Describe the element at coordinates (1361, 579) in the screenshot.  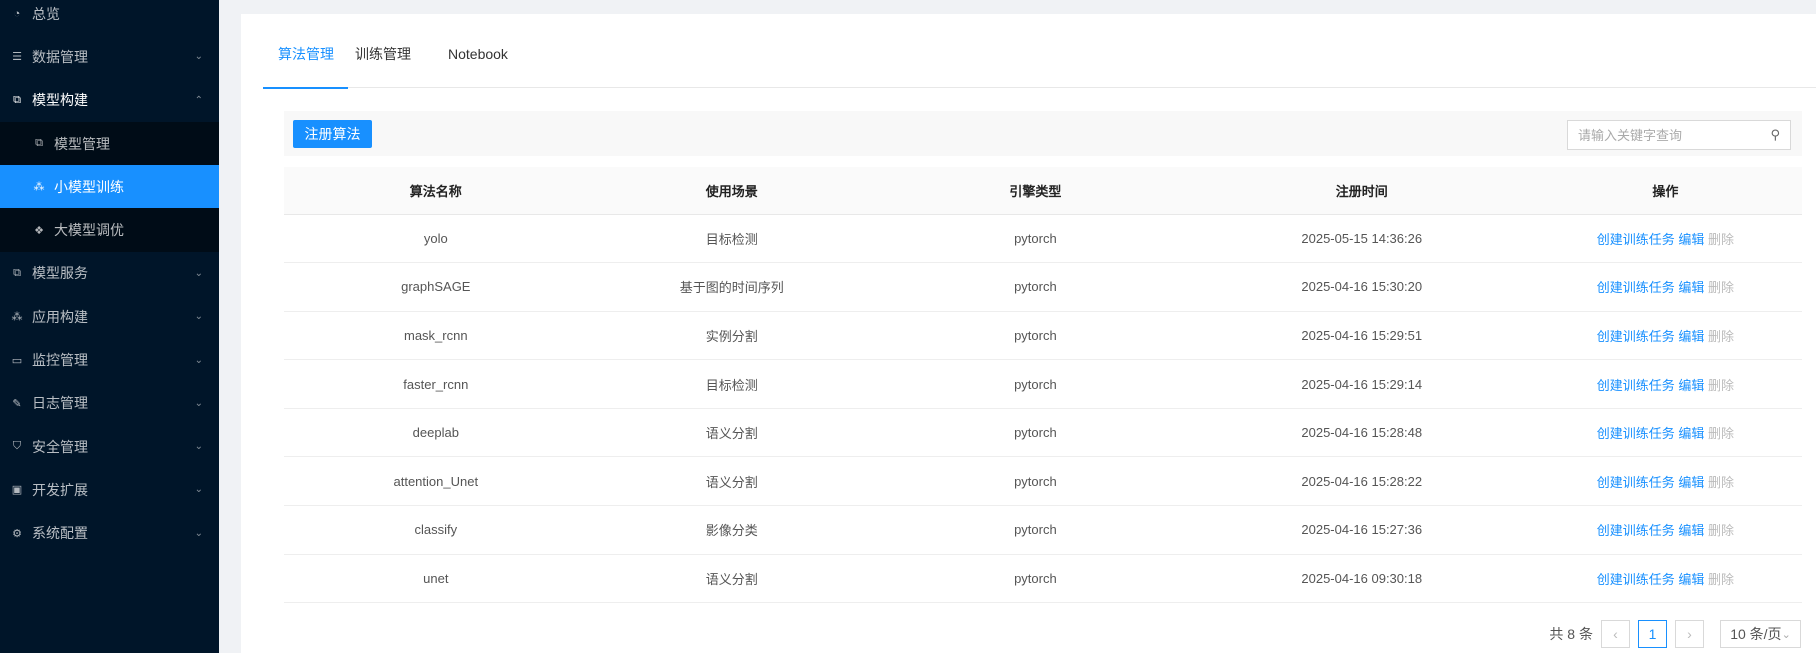
I see `cell-time: 2025-04-16 09:30:18` at that location.